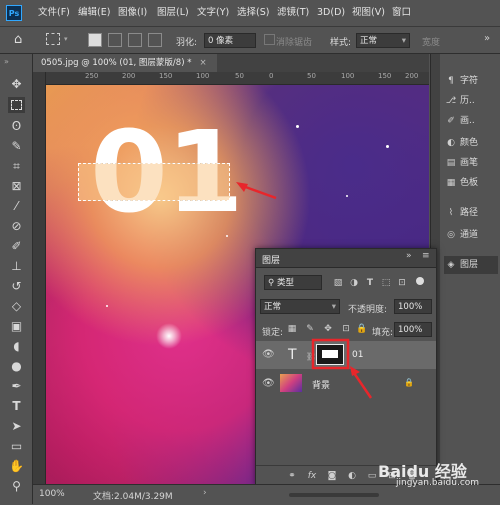  I want to click on watermark-url: jingyan.baidu.com, so click(438, 483).